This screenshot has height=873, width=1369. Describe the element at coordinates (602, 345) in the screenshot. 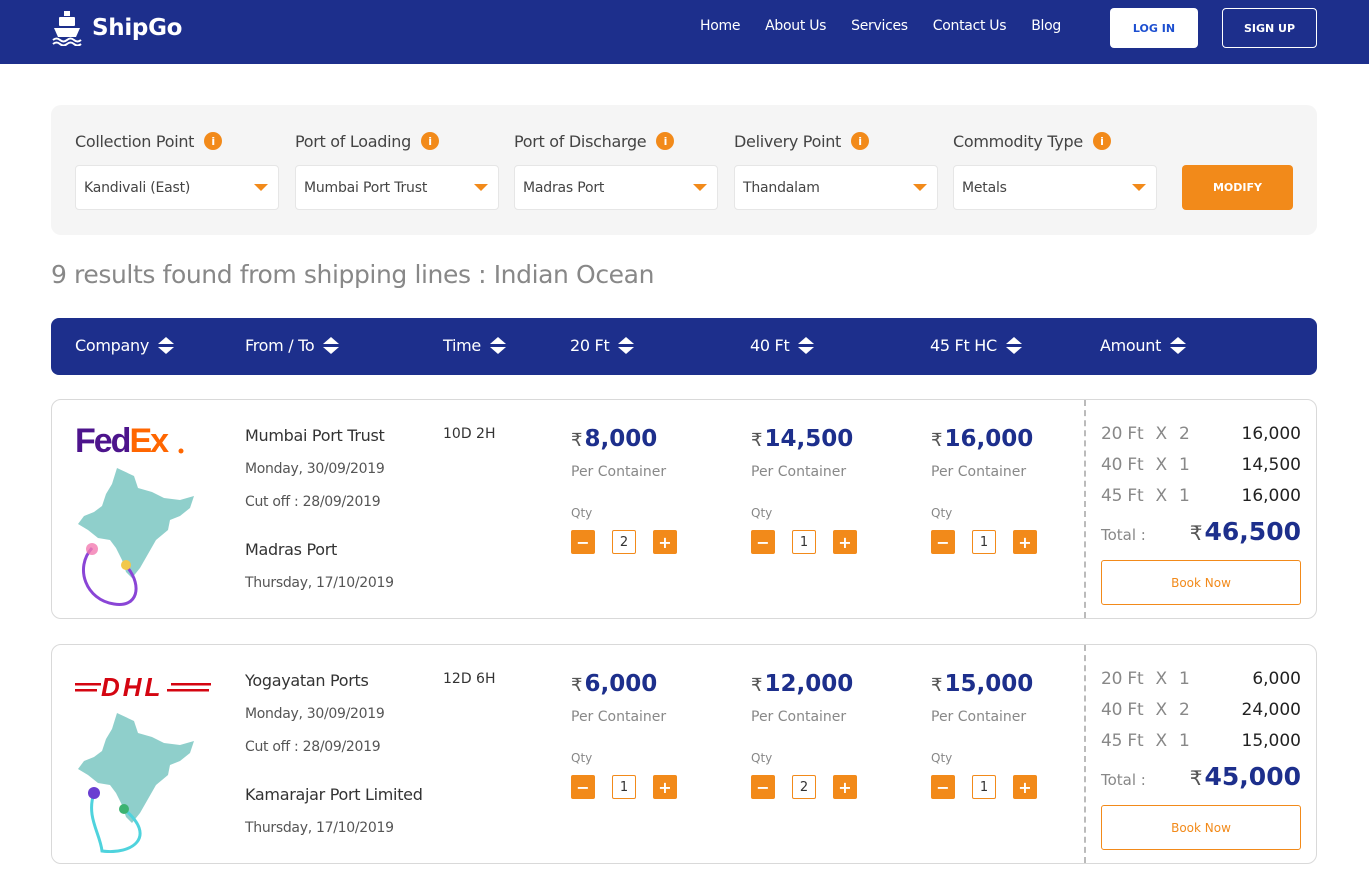

I see `sort-20ft: 20 Ft` at that location.